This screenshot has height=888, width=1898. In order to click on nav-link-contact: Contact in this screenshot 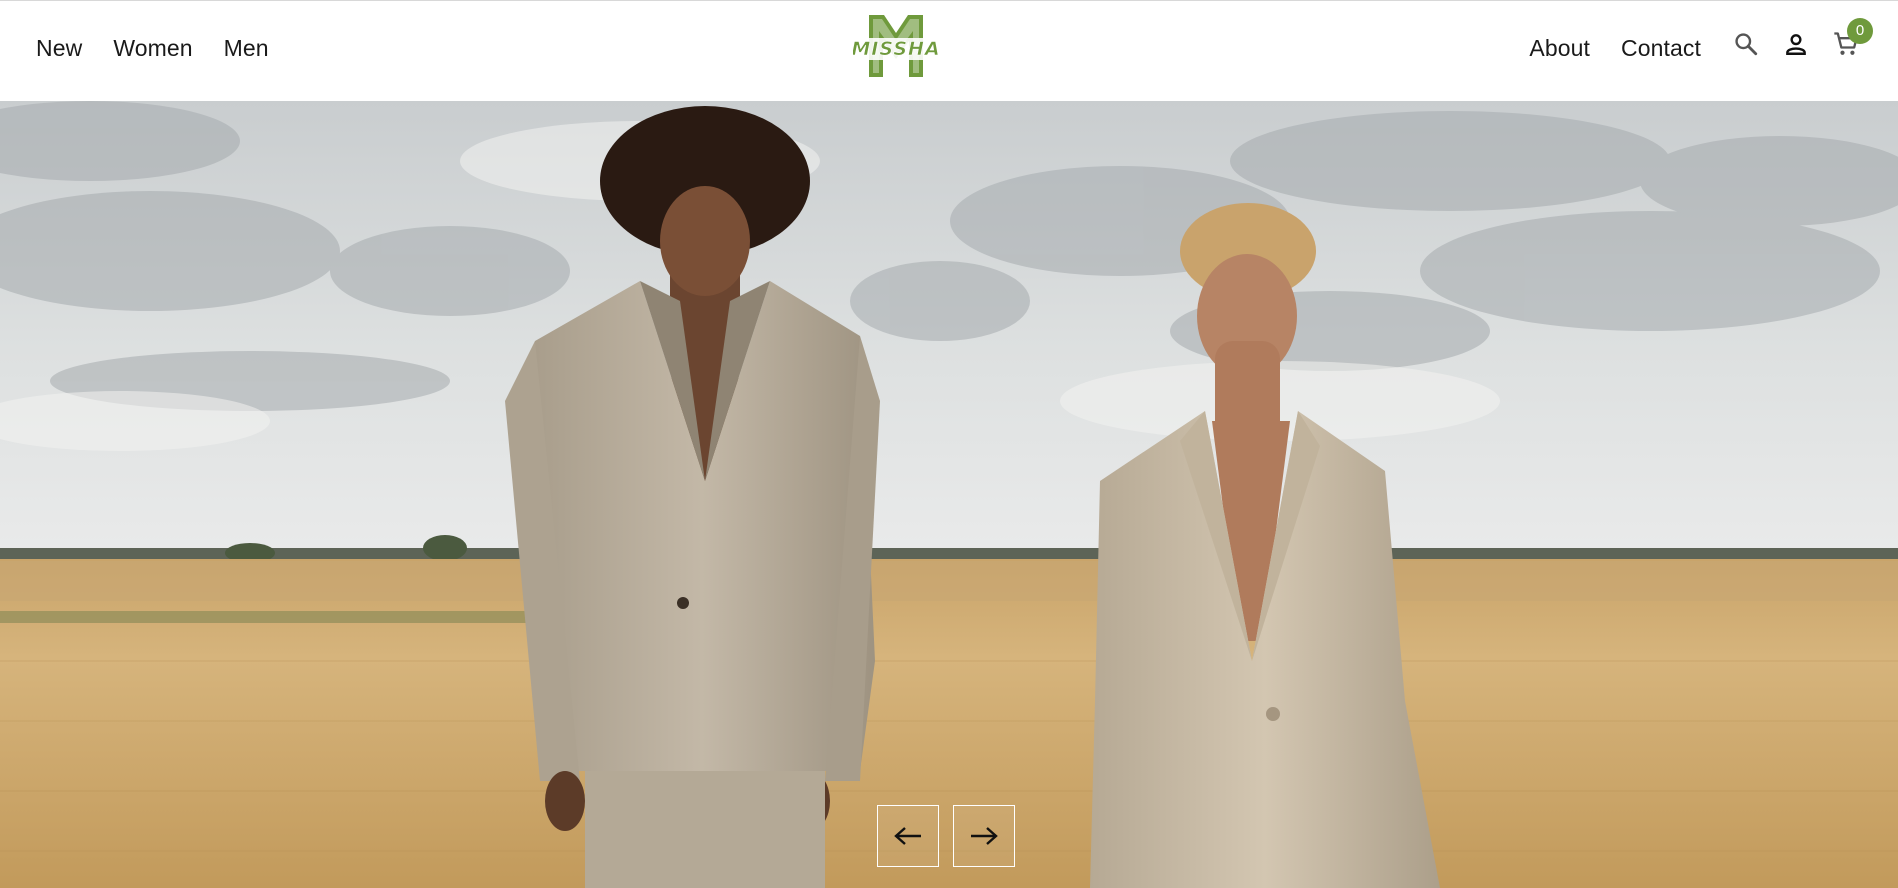, I will do `click(1661, 48)`.